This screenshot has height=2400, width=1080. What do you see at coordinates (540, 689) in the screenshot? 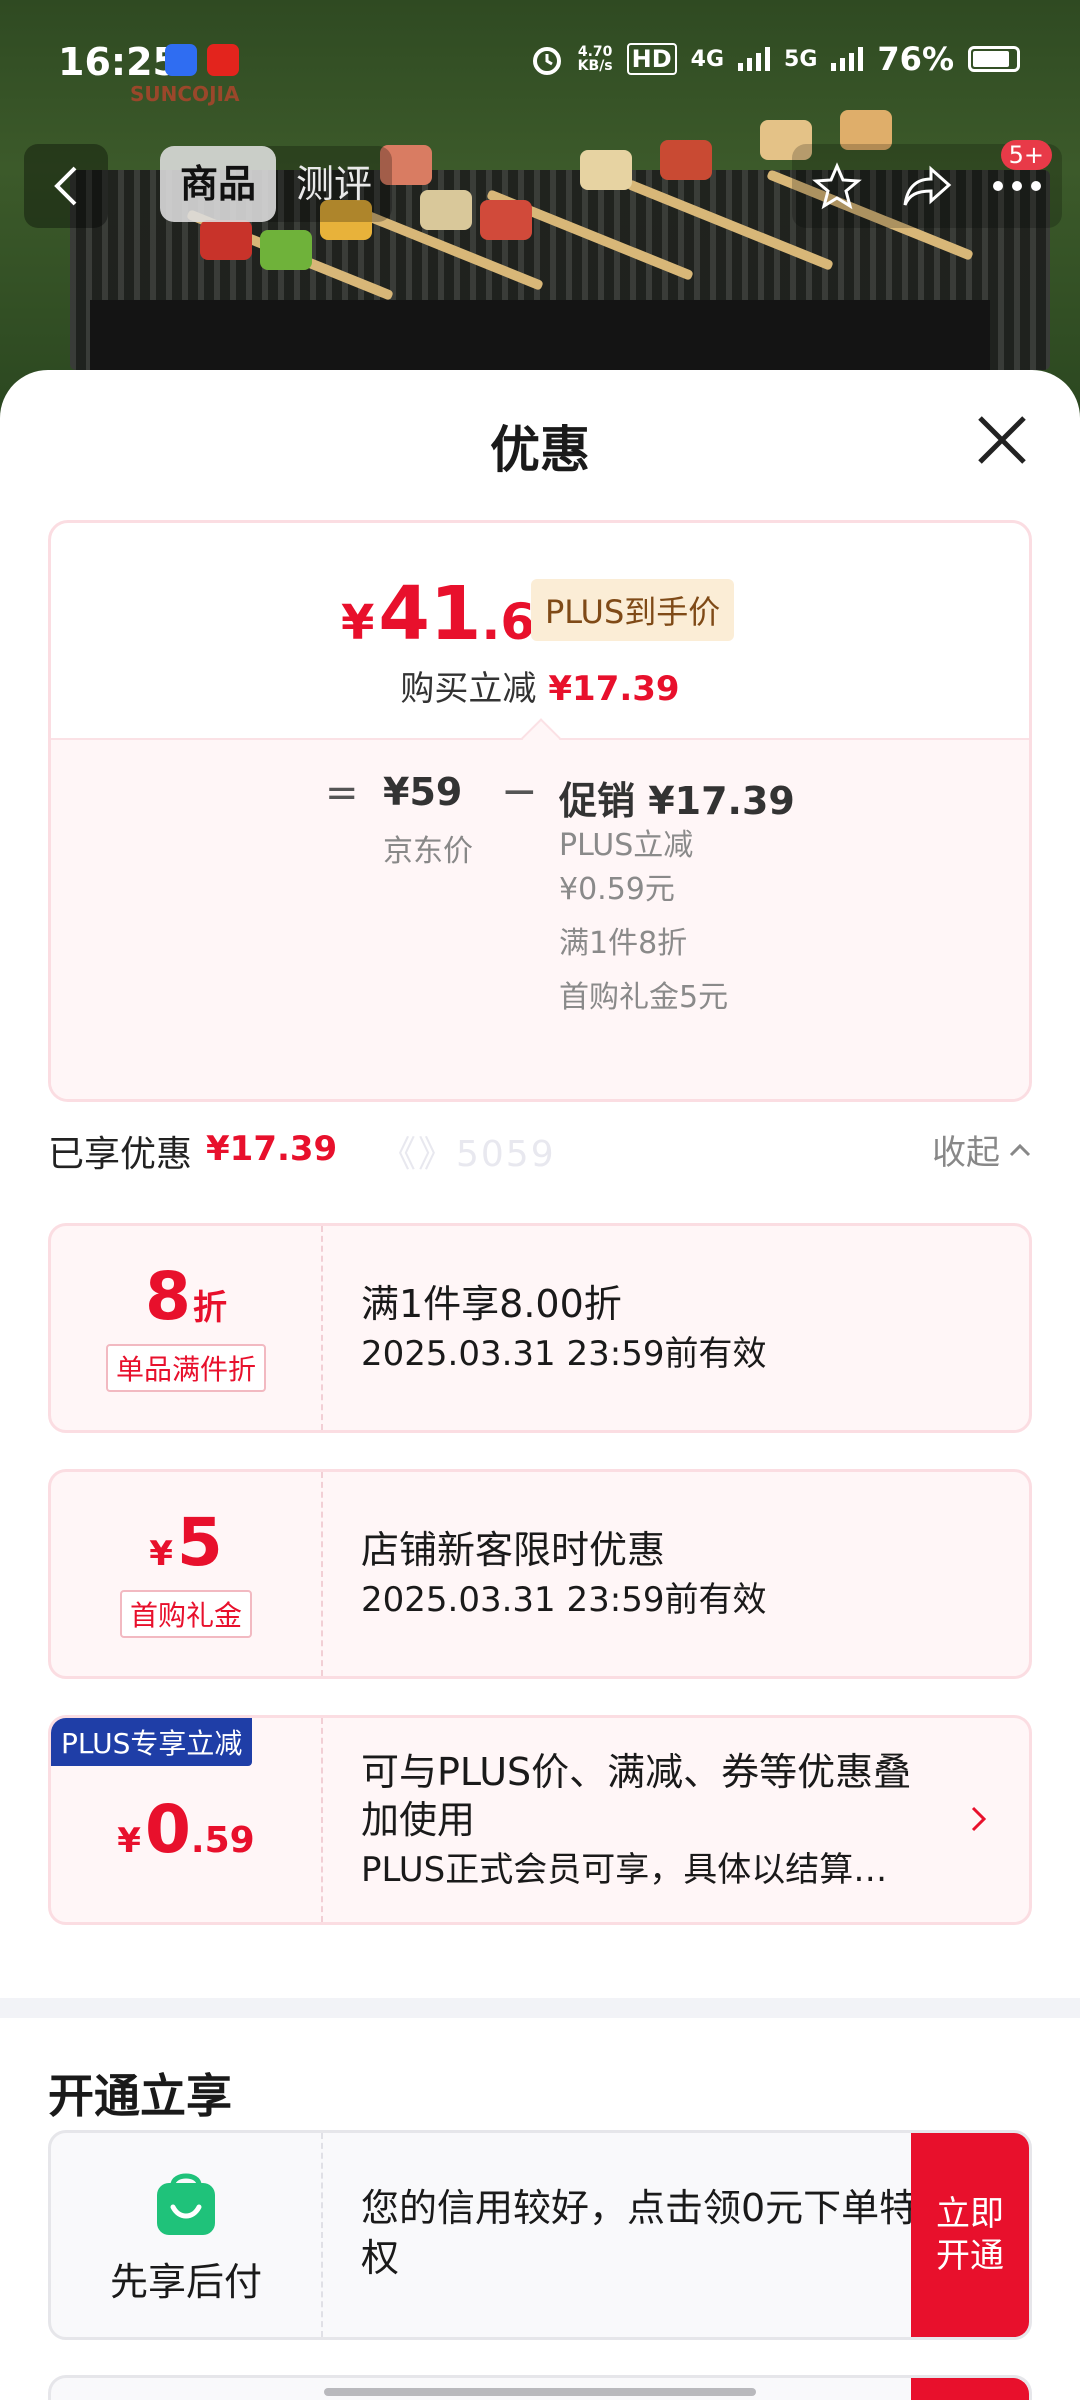
I see `instant-discount: 购买立减 ¥17.39` at bounding box center [540, 689].